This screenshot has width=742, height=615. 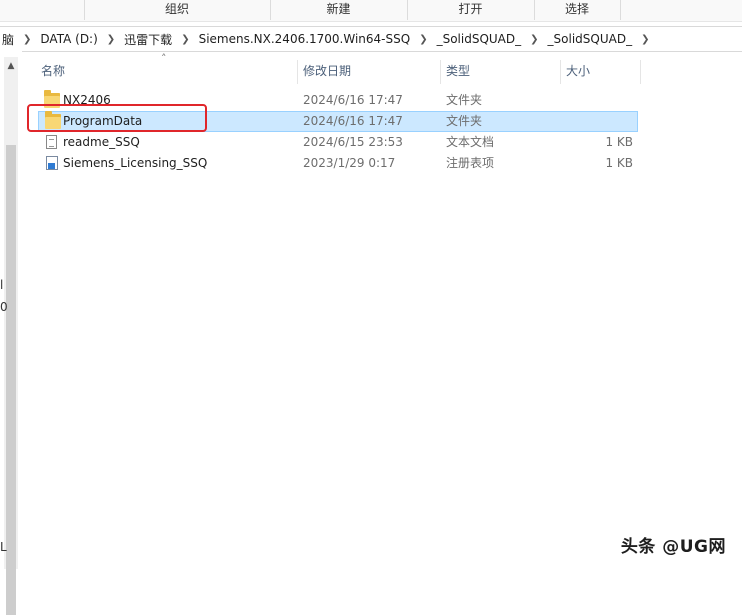 I want to click on registry-file-icon, so click(x=52, y=163).